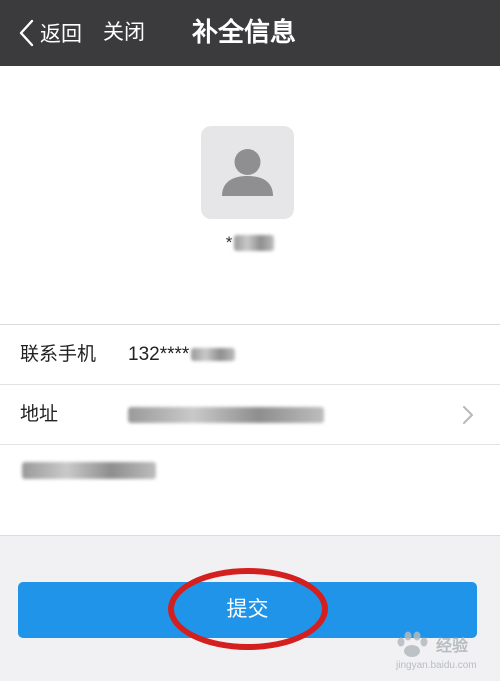 The width and height of the screenshot is (500, 681). Describe the element at coordinates (58, 354) in the screenshot. I see `phone-label: 联系手机` at that location.